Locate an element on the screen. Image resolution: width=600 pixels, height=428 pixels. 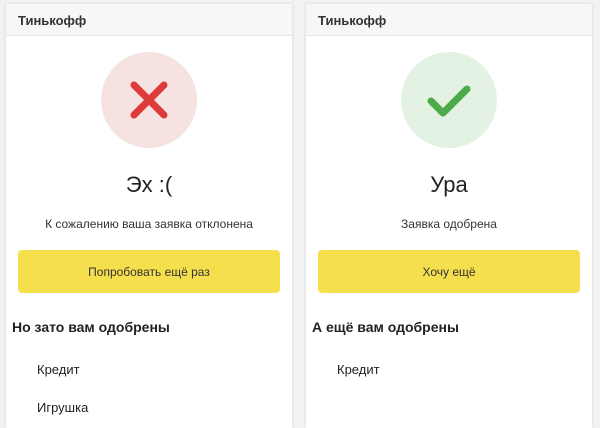
status-message: К сожалению ваша заявка отклонена is located at coordinates (149, 224).